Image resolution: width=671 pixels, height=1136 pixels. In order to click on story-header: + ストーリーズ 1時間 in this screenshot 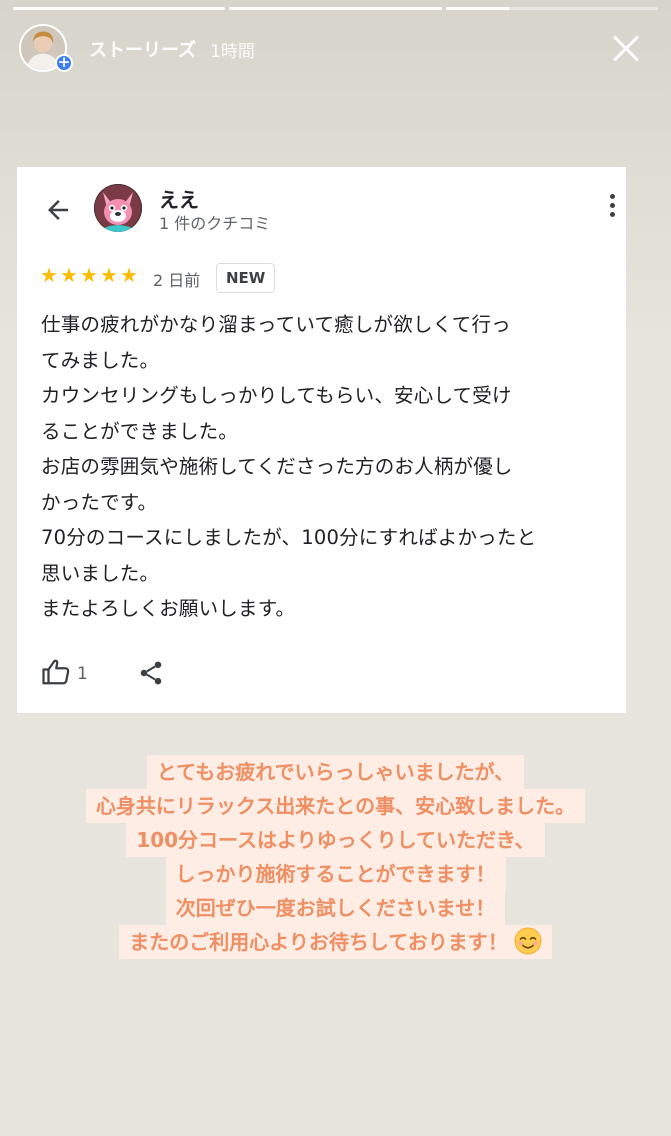, I will do `click(338, 49)`.